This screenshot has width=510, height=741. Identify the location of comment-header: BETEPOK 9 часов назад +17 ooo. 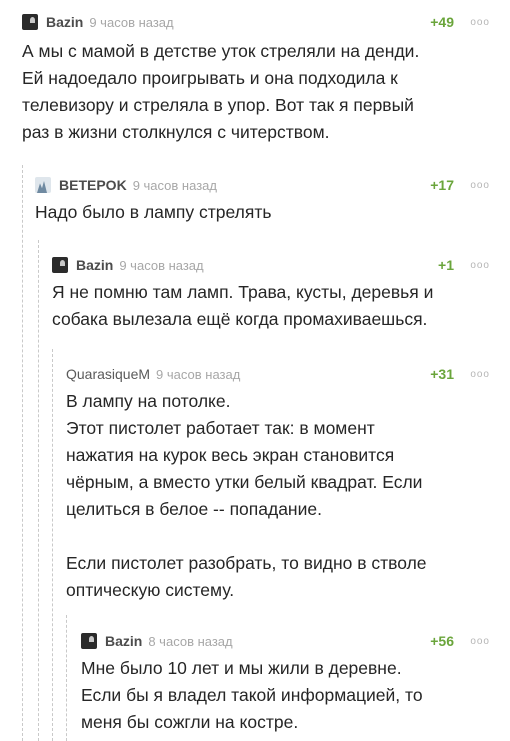
(262, 185).